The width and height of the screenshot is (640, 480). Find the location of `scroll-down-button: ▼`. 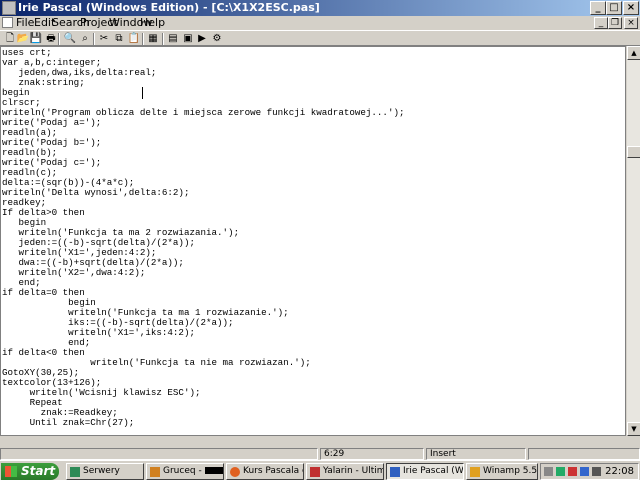

scroll-down-button: ▼ is located at coordinates (633, 429).